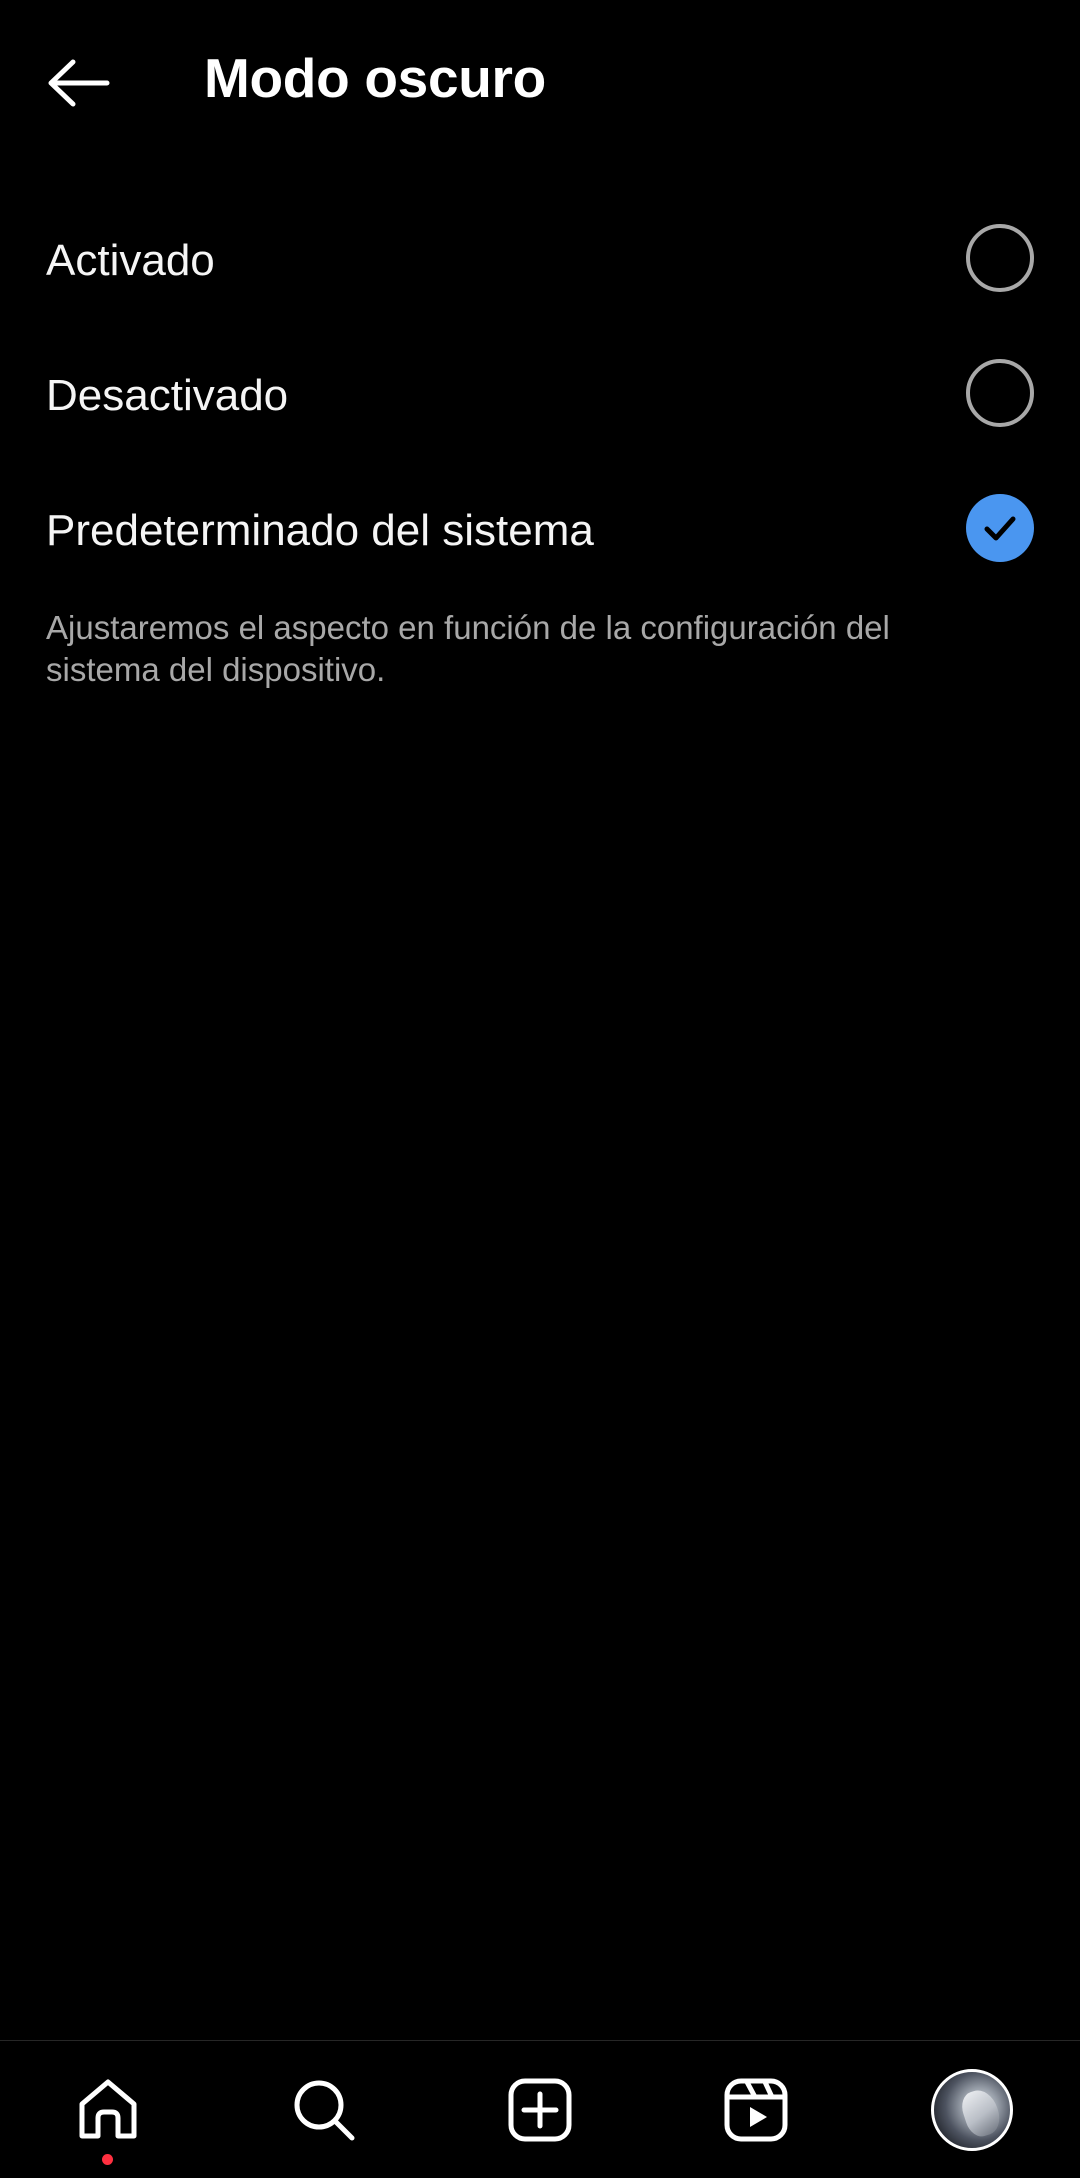 Image resolution: width=1080 pixels, height=2178 pixels. I want to click on bottom-navigation, so click(540, 2109).